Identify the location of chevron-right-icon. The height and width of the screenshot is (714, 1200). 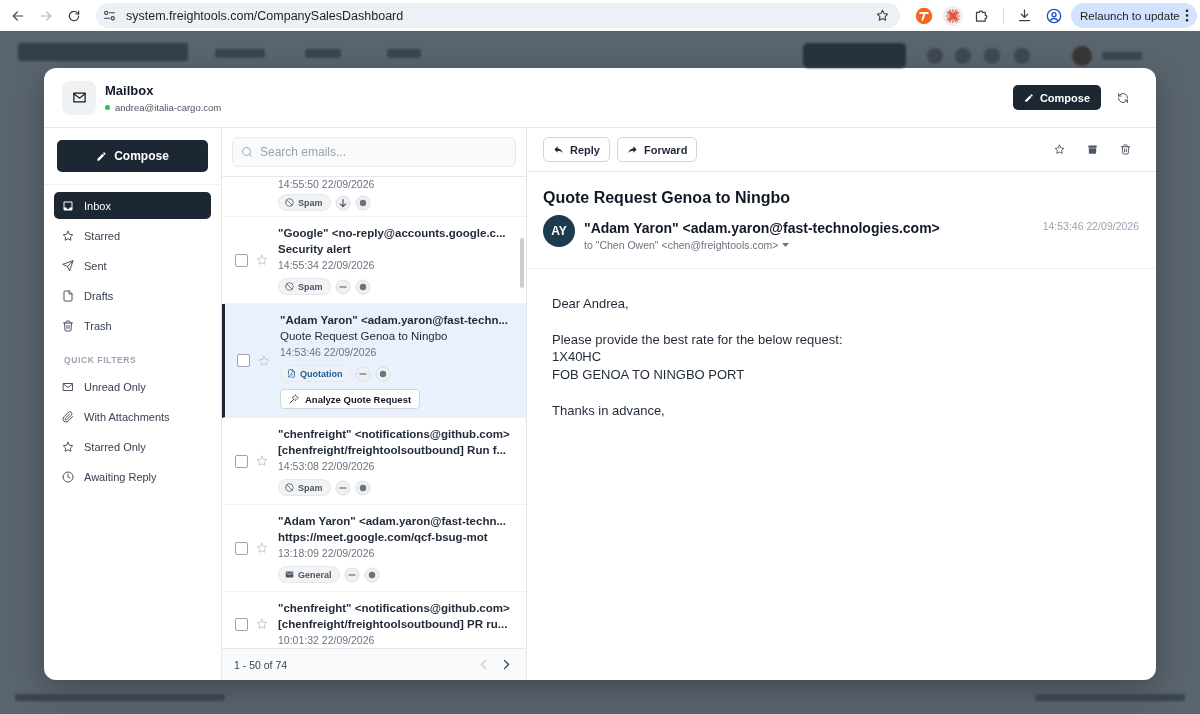
(506, 664).